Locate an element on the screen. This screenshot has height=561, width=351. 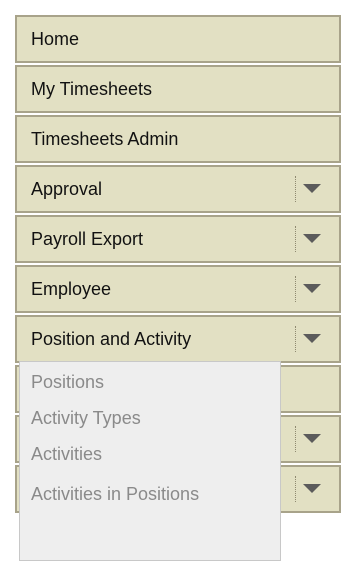
submenu-item-positions: Positions is located at coordinates (67, 382).